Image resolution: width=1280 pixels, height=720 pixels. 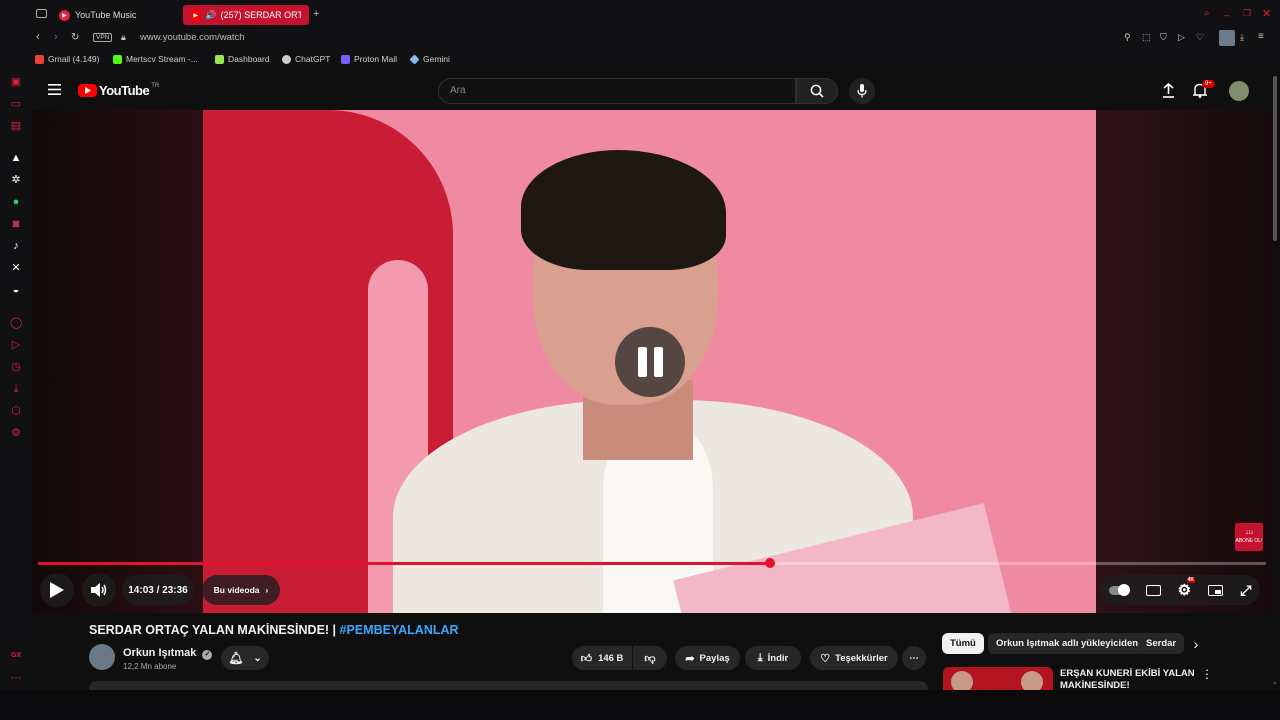 What do you see at coordinates (1207, 13) in the screenshot?
I see `search-tabs-icon: ⌕` at bounding box center [1207, 13].